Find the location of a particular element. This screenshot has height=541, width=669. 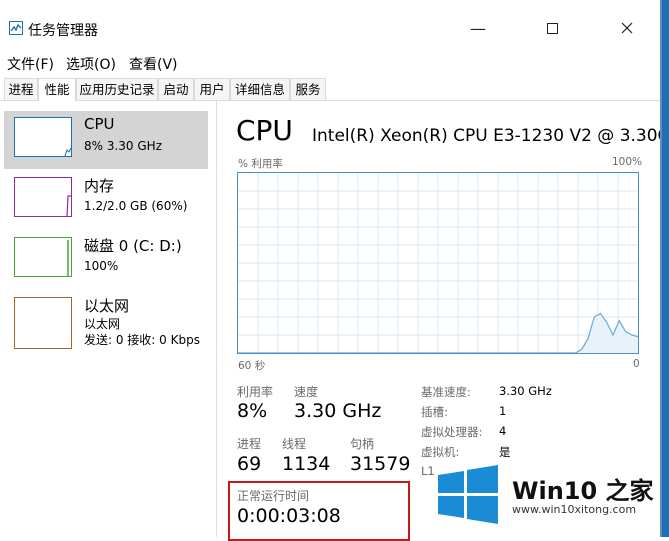

desktop-edge is located at coordinates (665, 268).